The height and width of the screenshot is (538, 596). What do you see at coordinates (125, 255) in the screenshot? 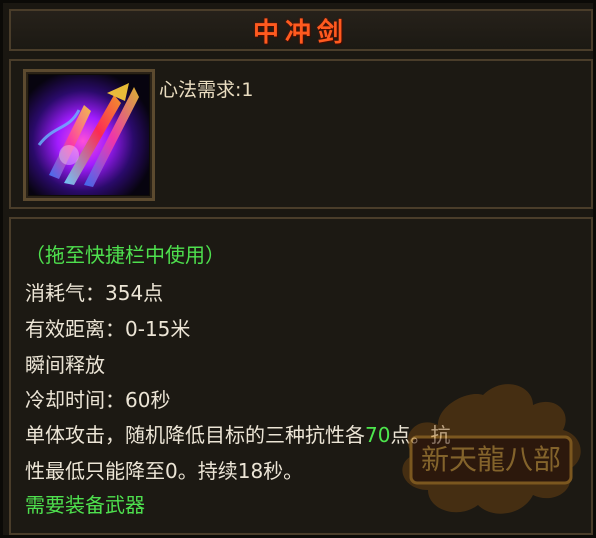
I see `usage-hint: （拖至快捷栏中使用）` at bounding box center [125, 255].